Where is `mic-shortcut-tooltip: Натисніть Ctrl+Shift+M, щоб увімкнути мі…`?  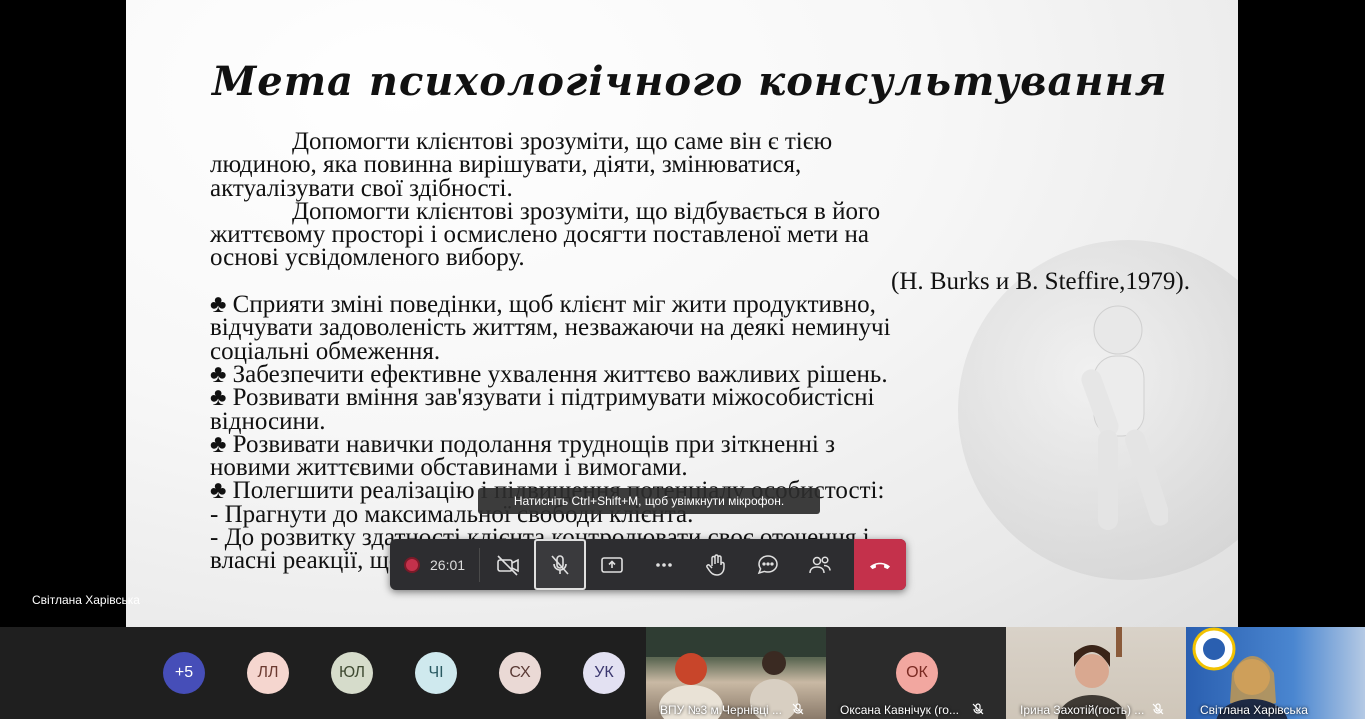
mic-shortcut-tooltip: Натисніть Ctrl+Shift+M, щоб увімкнути мі… is located at coordinates (649, 501).